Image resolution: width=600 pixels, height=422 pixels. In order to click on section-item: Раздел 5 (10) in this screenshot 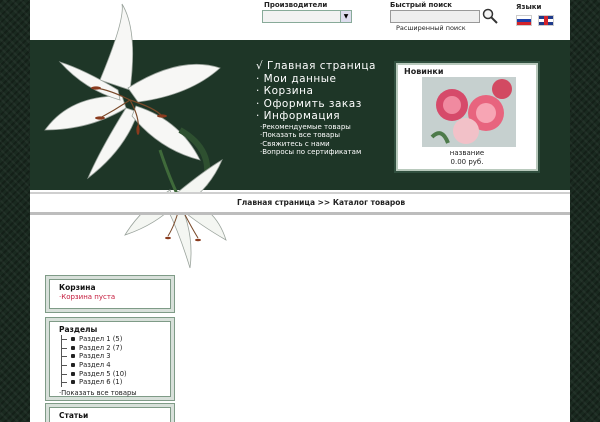, I will do `click(110, 374)`.